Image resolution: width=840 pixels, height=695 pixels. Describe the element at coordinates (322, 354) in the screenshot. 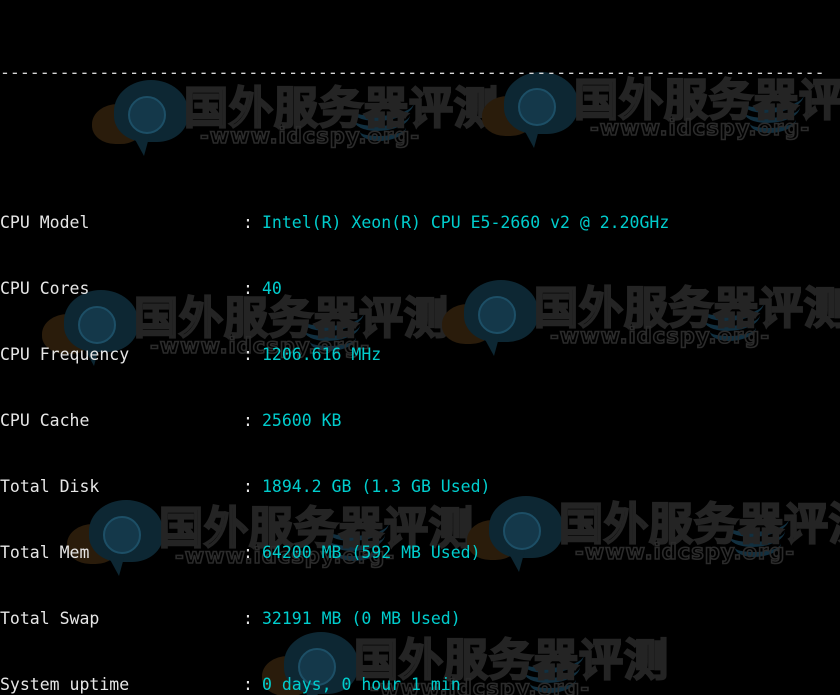

I see `info-value: 1206.616 MHz` at that location.